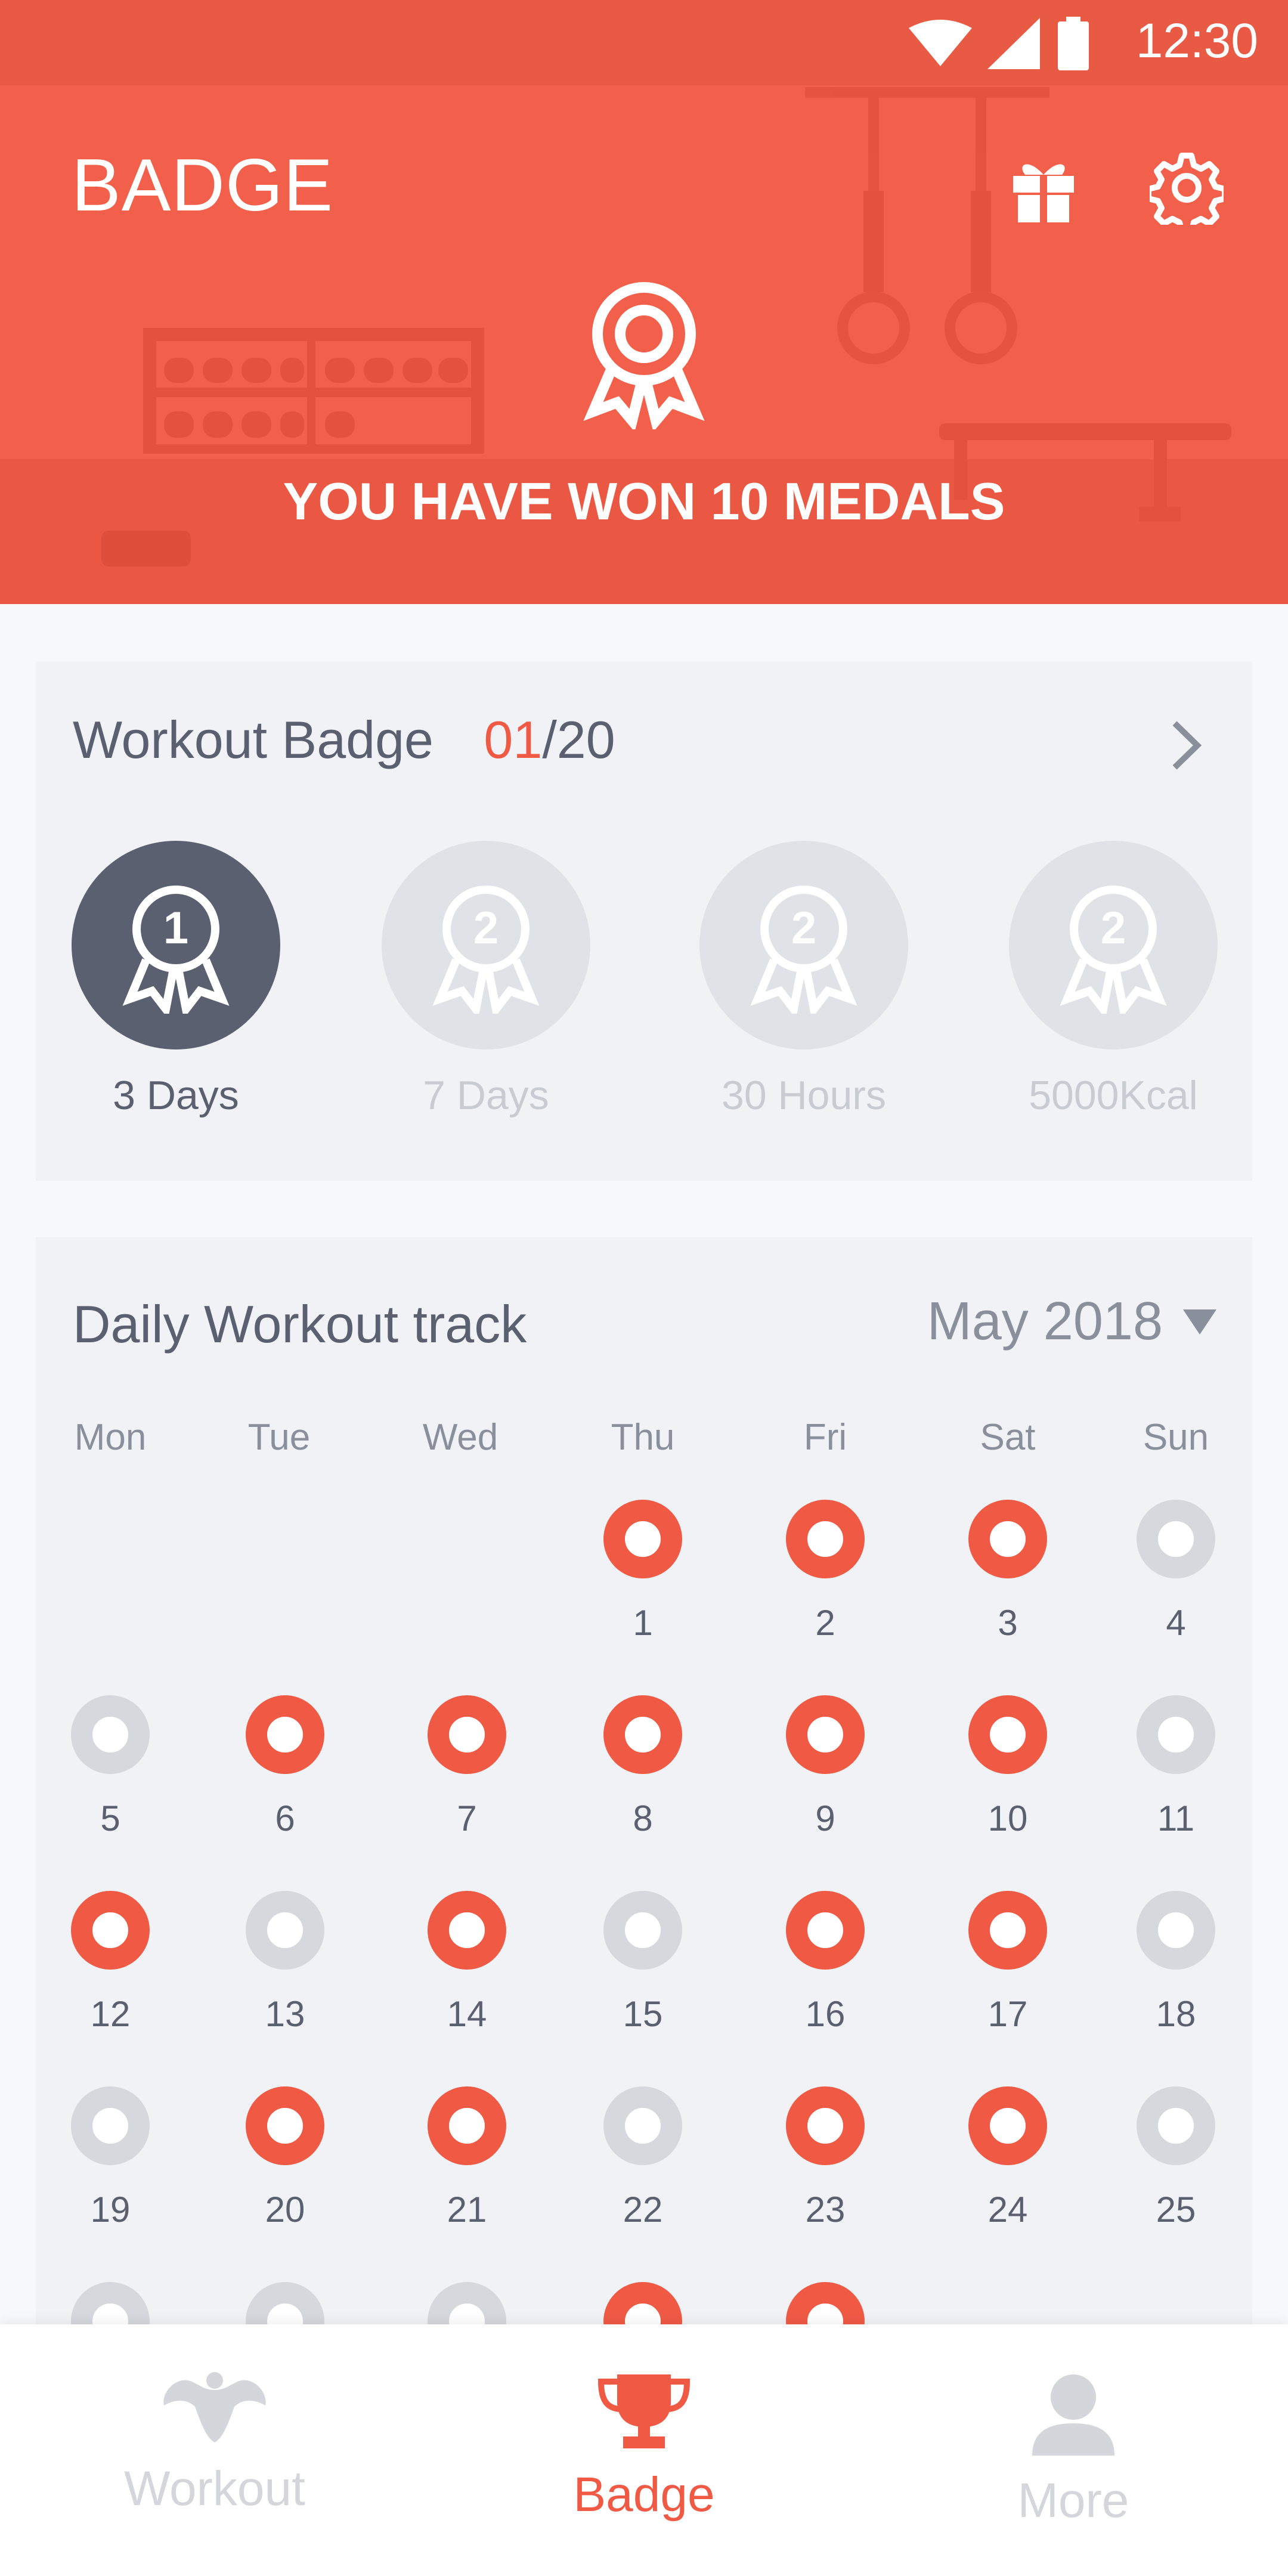  What do you see at coordinates (825, 2210) in the screenshot?
I see `day-number: 23` at bounding box center [825, 2210].